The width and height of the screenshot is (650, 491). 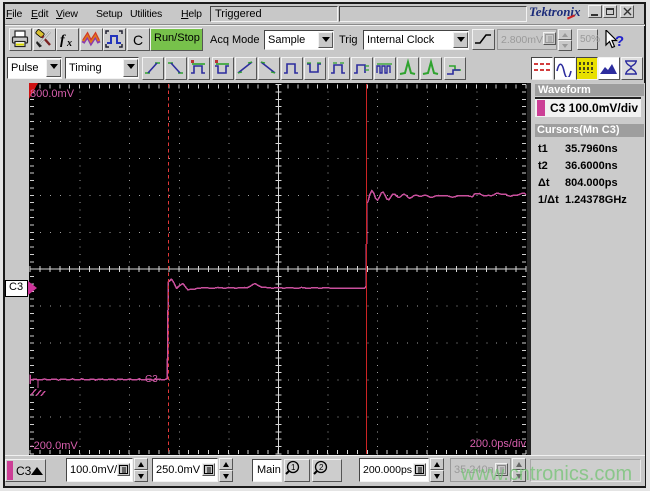 What do you see at coordinates (69, 43) in the screenshot?
I see `svg-text: x` at bounding box center [69, 43].